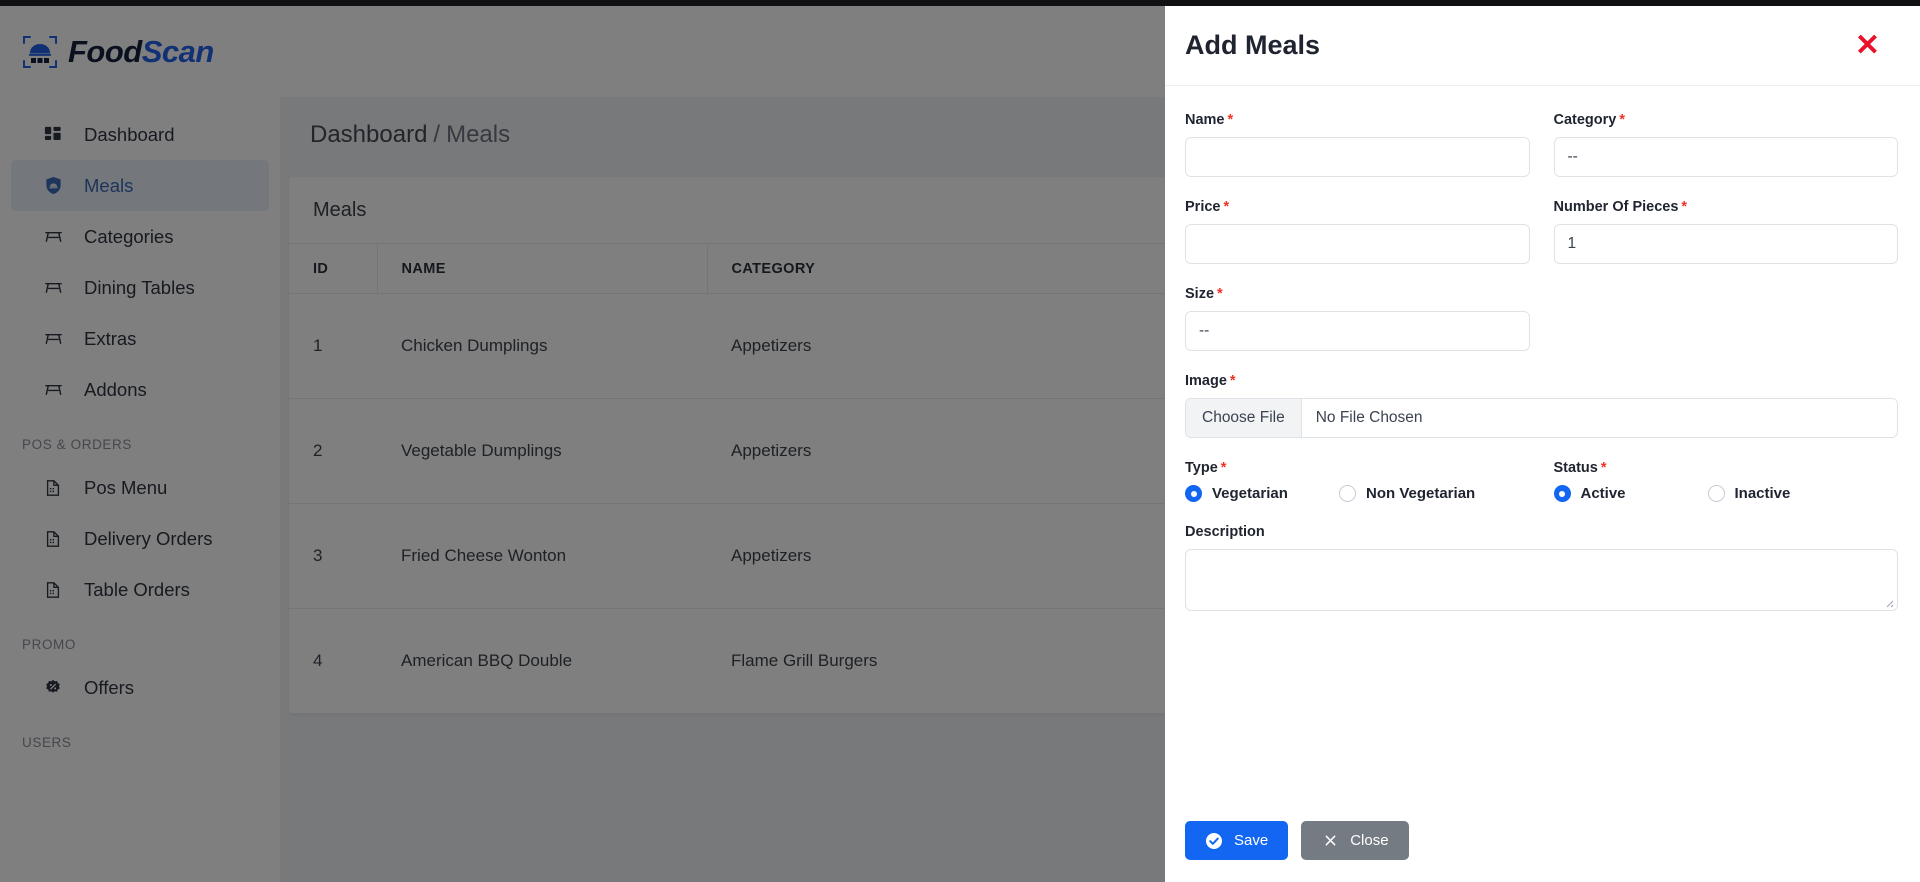 This screenshot has height=882, width=1920. I want to click on radio-option-vegetarian: Vegetarian, so click(1262, 493).